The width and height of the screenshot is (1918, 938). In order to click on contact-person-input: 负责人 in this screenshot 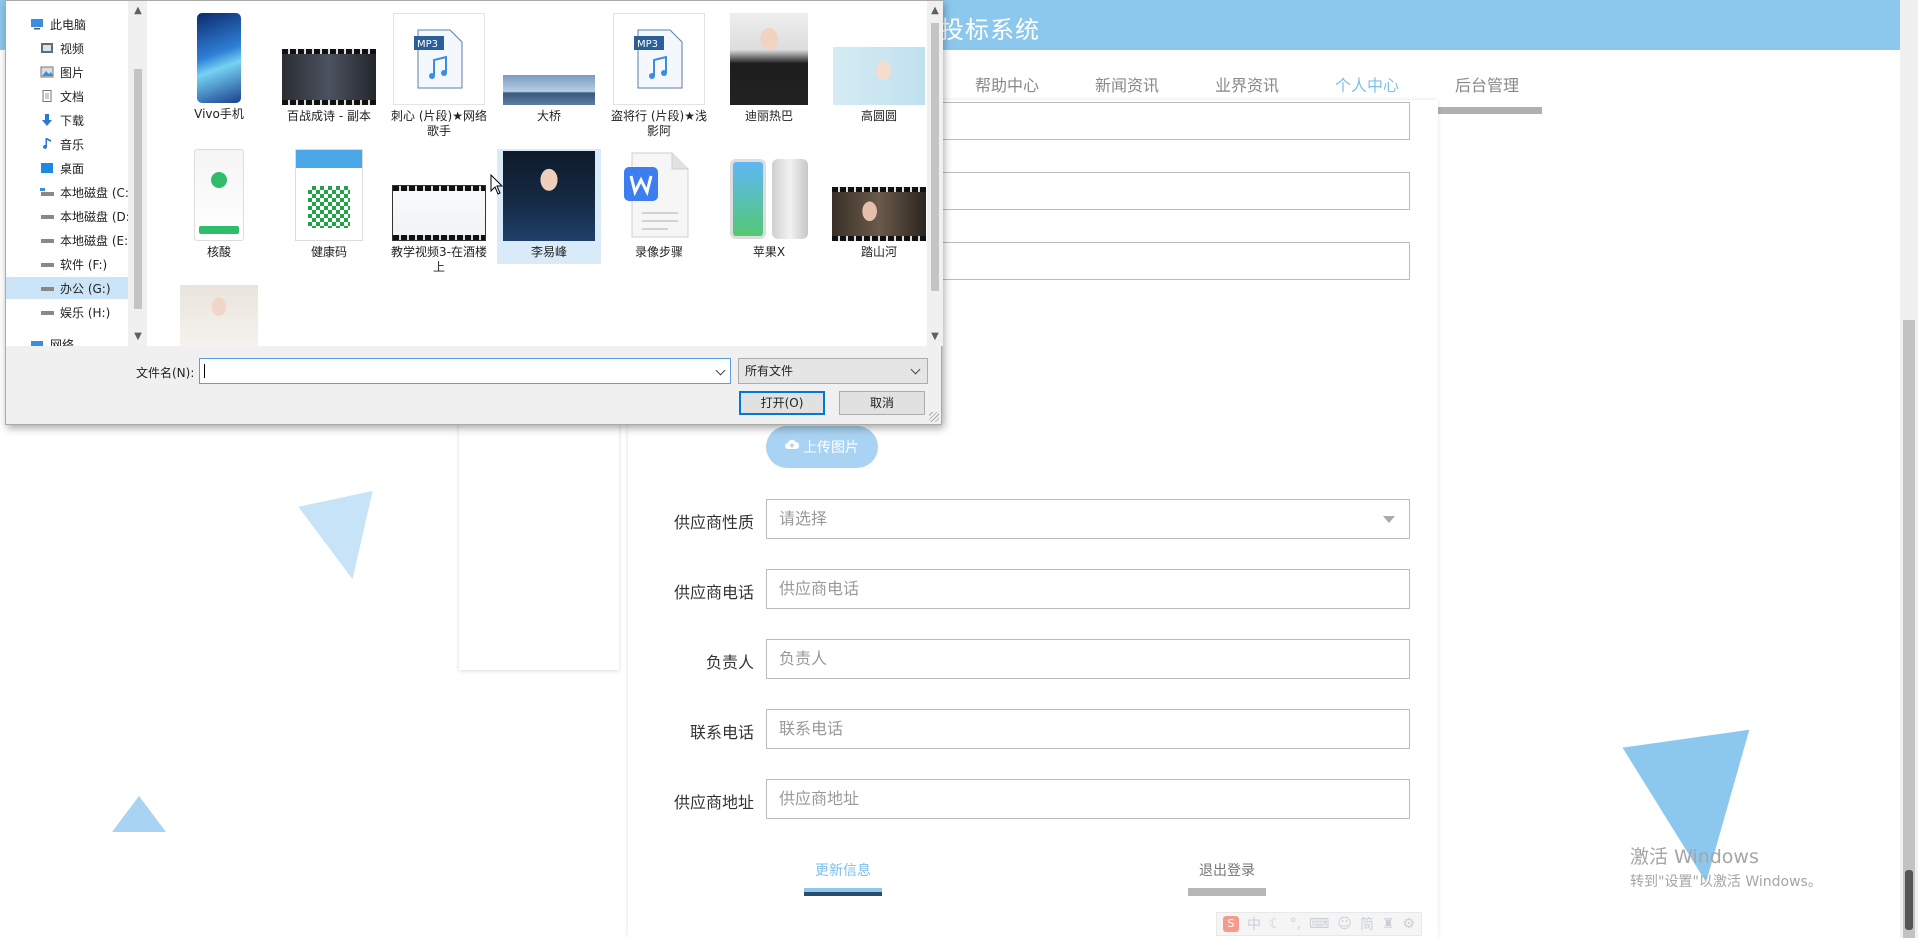, I will do `click(1088, 659)`.